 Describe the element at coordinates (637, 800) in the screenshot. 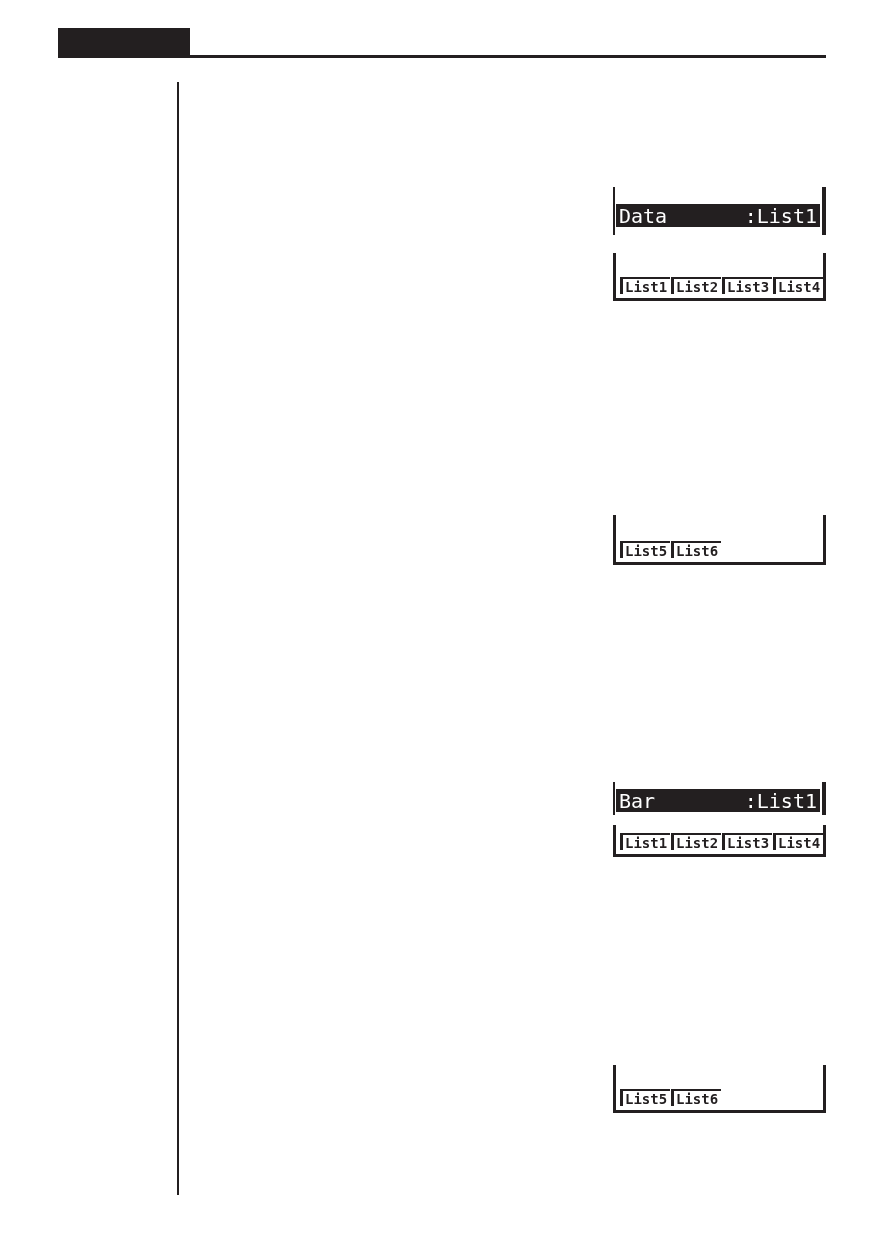

I see `setting-label: Bar` at that location.